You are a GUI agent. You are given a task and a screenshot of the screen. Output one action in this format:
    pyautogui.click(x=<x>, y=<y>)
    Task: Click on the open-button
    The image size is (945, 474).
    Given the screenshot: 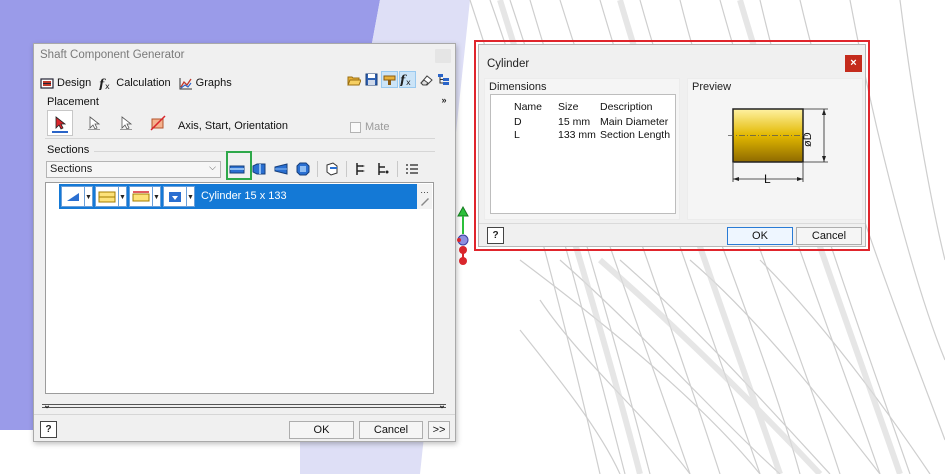 What is the action you would take?
    pyautogui.click(x=353, y=79)
    